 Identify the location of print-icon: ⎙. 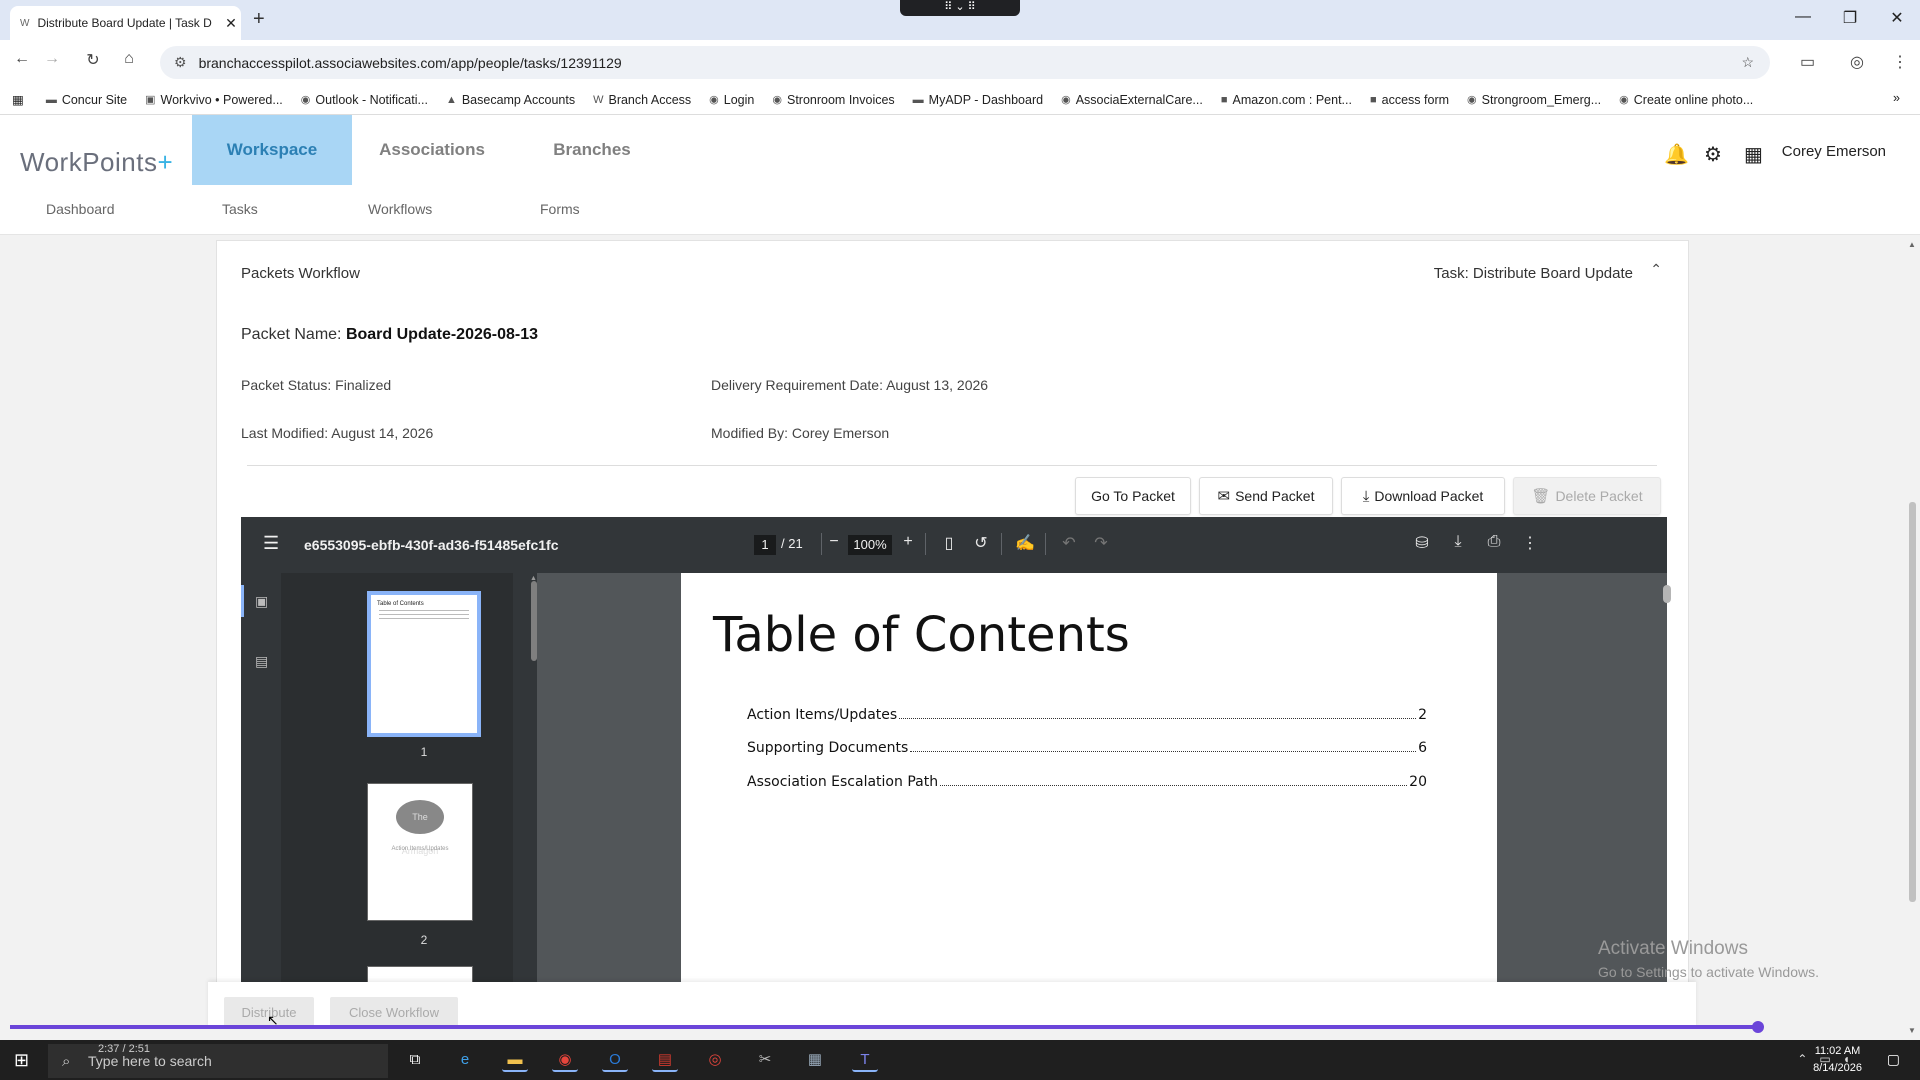
(1494, 542).